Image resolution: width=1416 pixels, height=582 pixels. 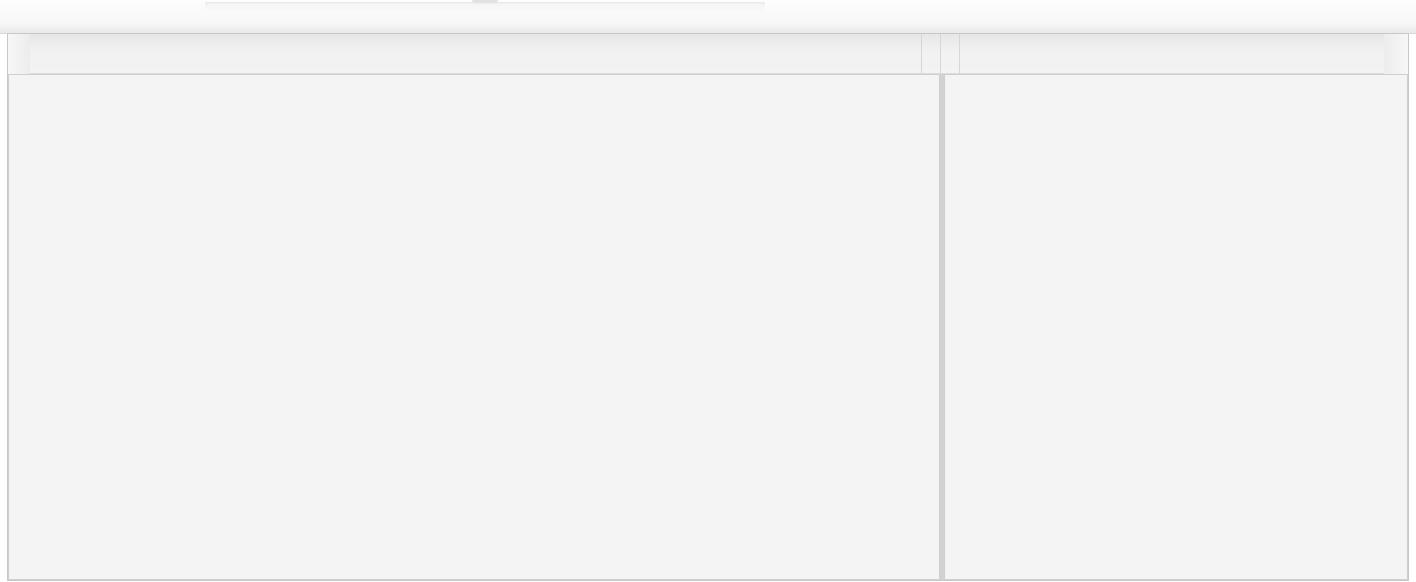 I want to click on handle-strip-divider-right, so click(x=959, y=54).